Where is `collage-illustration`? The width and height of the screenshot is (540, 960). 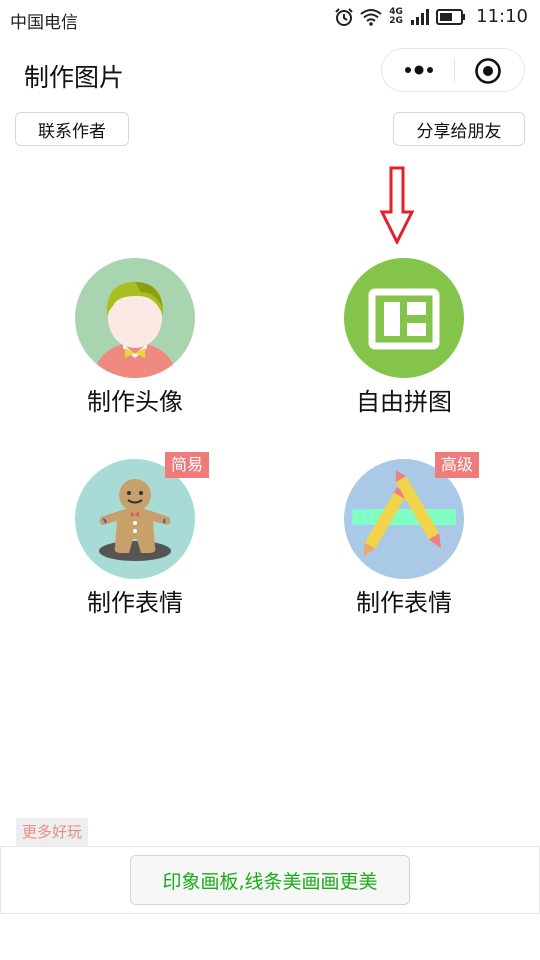 collage-illustration is located at coordinates (404, 318).